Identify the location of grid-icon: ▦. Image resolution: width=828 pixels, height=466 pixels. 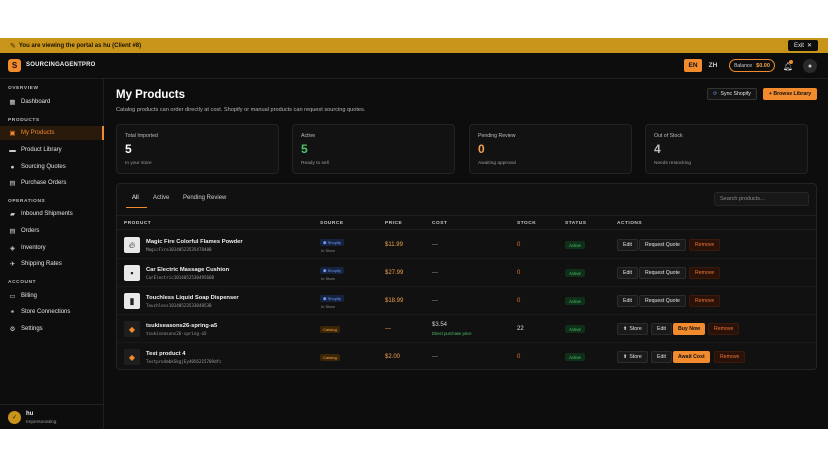
(12, 102).